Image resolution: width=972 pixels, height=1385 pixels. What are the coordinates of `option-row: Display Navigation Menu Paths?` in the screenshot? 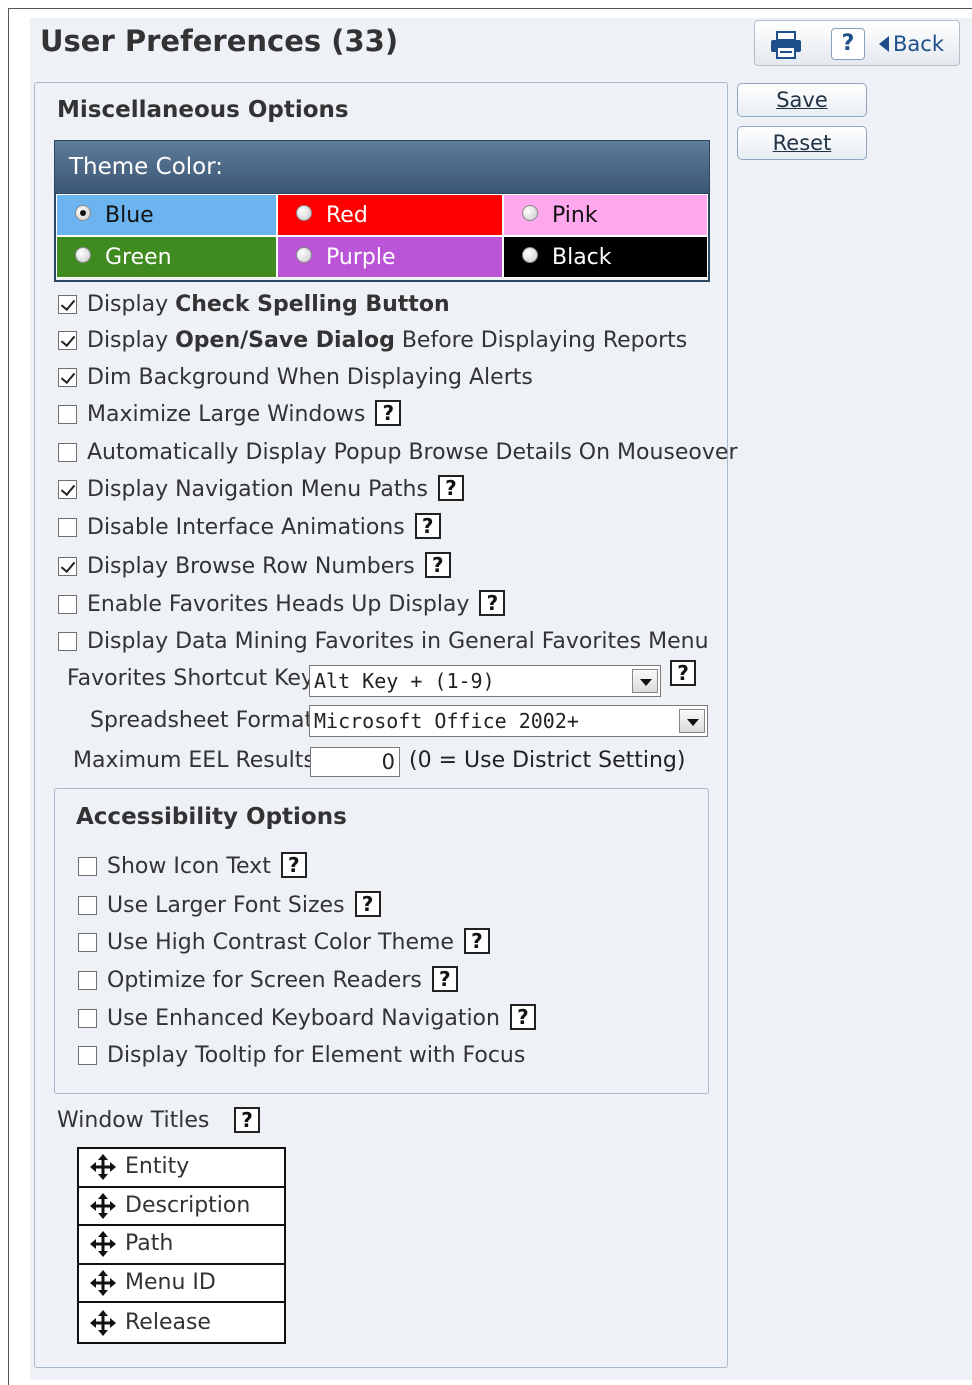 It's located at (261, 490).